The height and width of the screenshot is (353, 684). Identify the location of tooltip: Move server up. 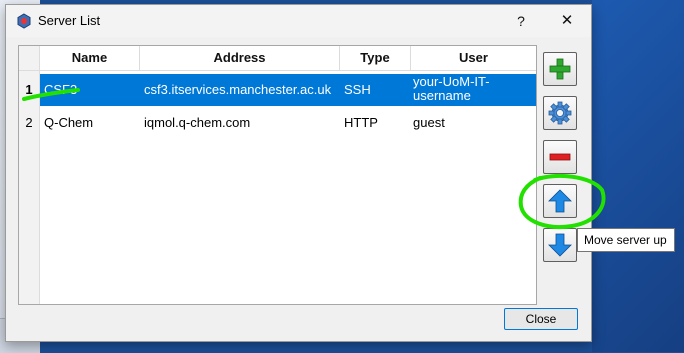
(626, 240).